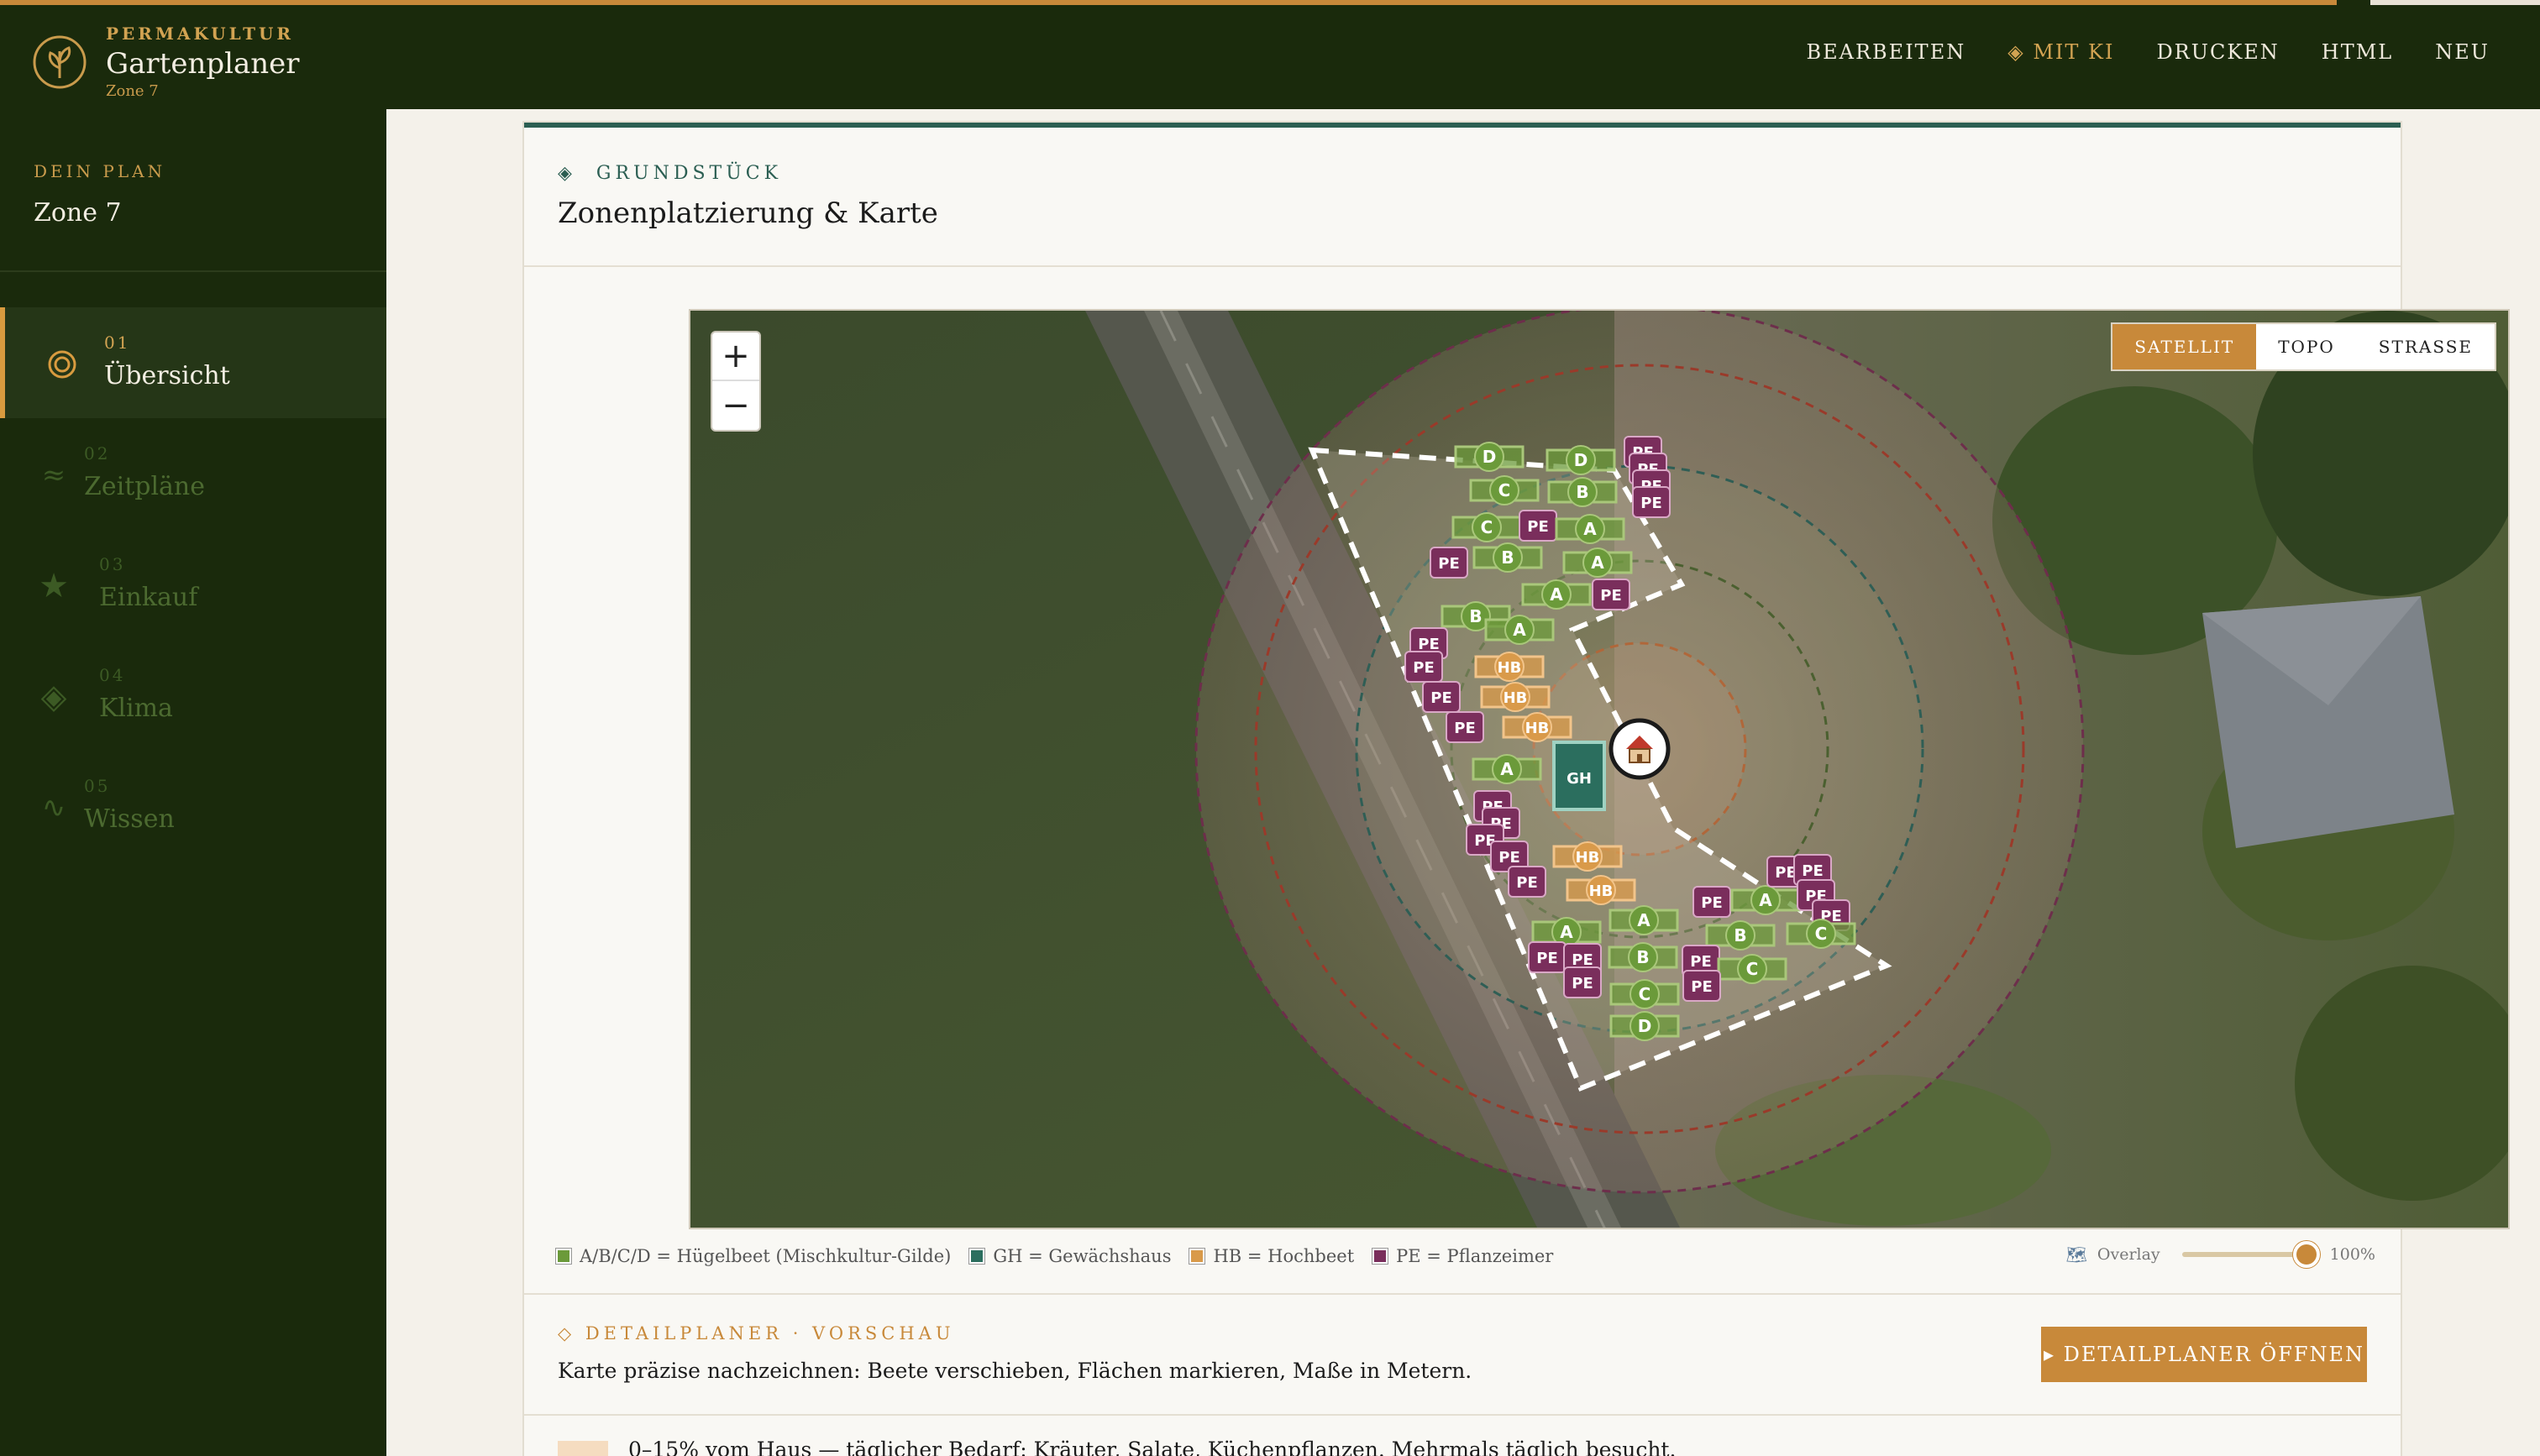  Describe the element at coordinates (1579, 776) in the screenshot. I see `greenhouse-marker: GH` at that location.